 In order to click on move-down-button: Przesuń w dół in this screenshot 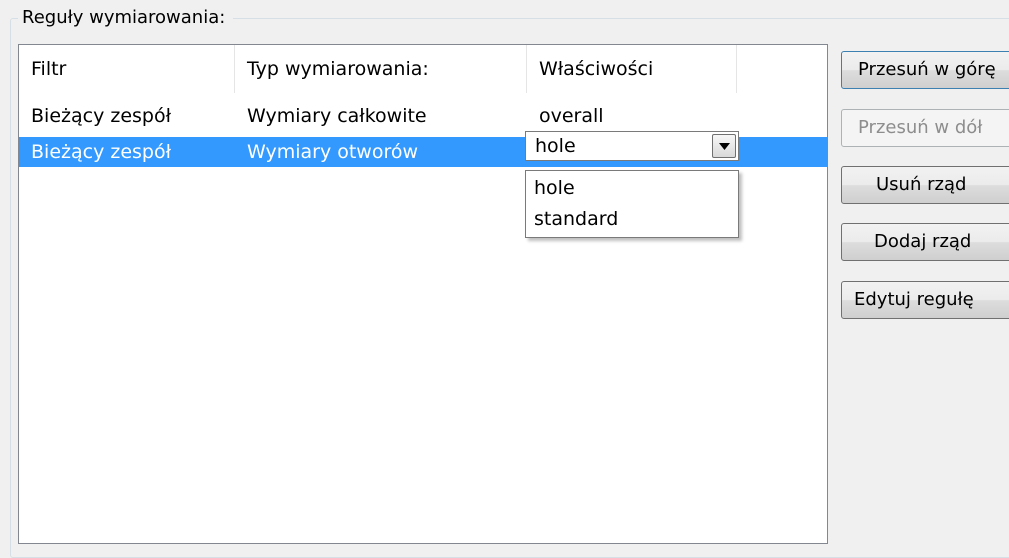, I will do `click(925, 128)`.